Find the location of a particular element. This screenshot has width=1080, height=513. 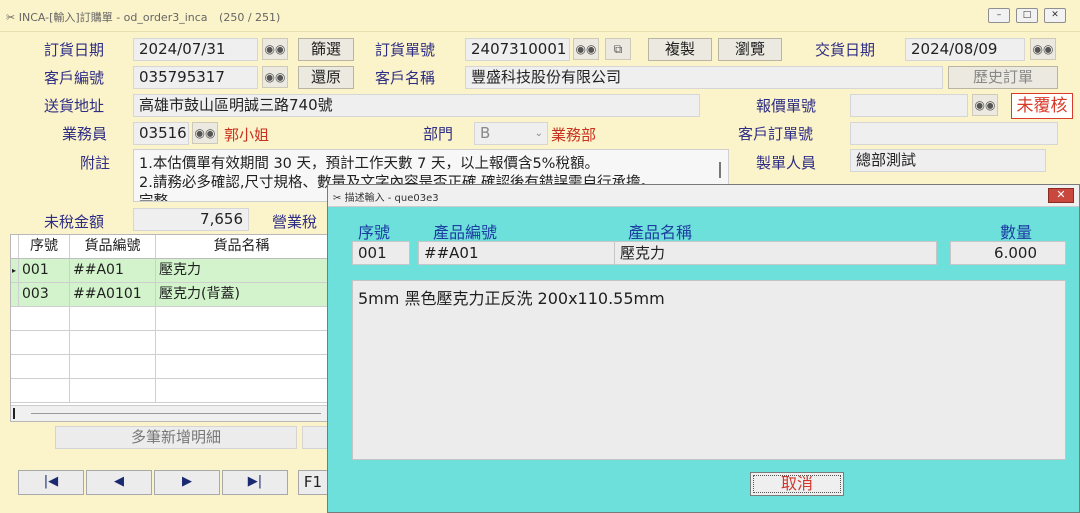

browse-button: 瀏覽 is located at coordinates (750, 49).